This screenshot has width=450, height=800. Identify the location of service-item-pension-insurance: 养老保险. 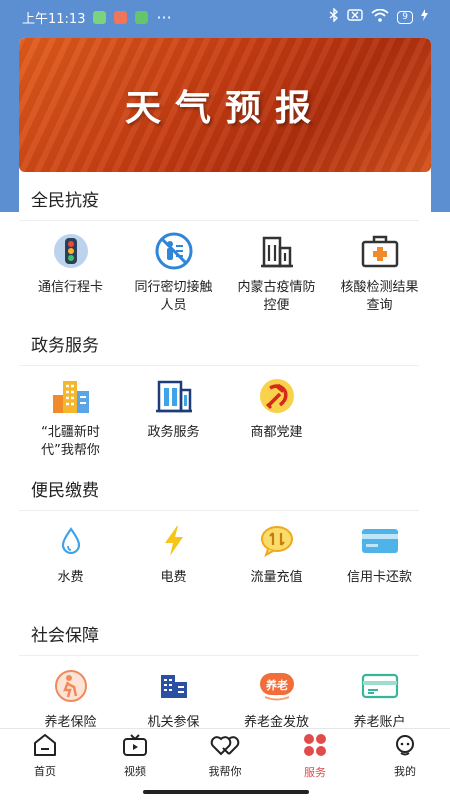
(70, 697).